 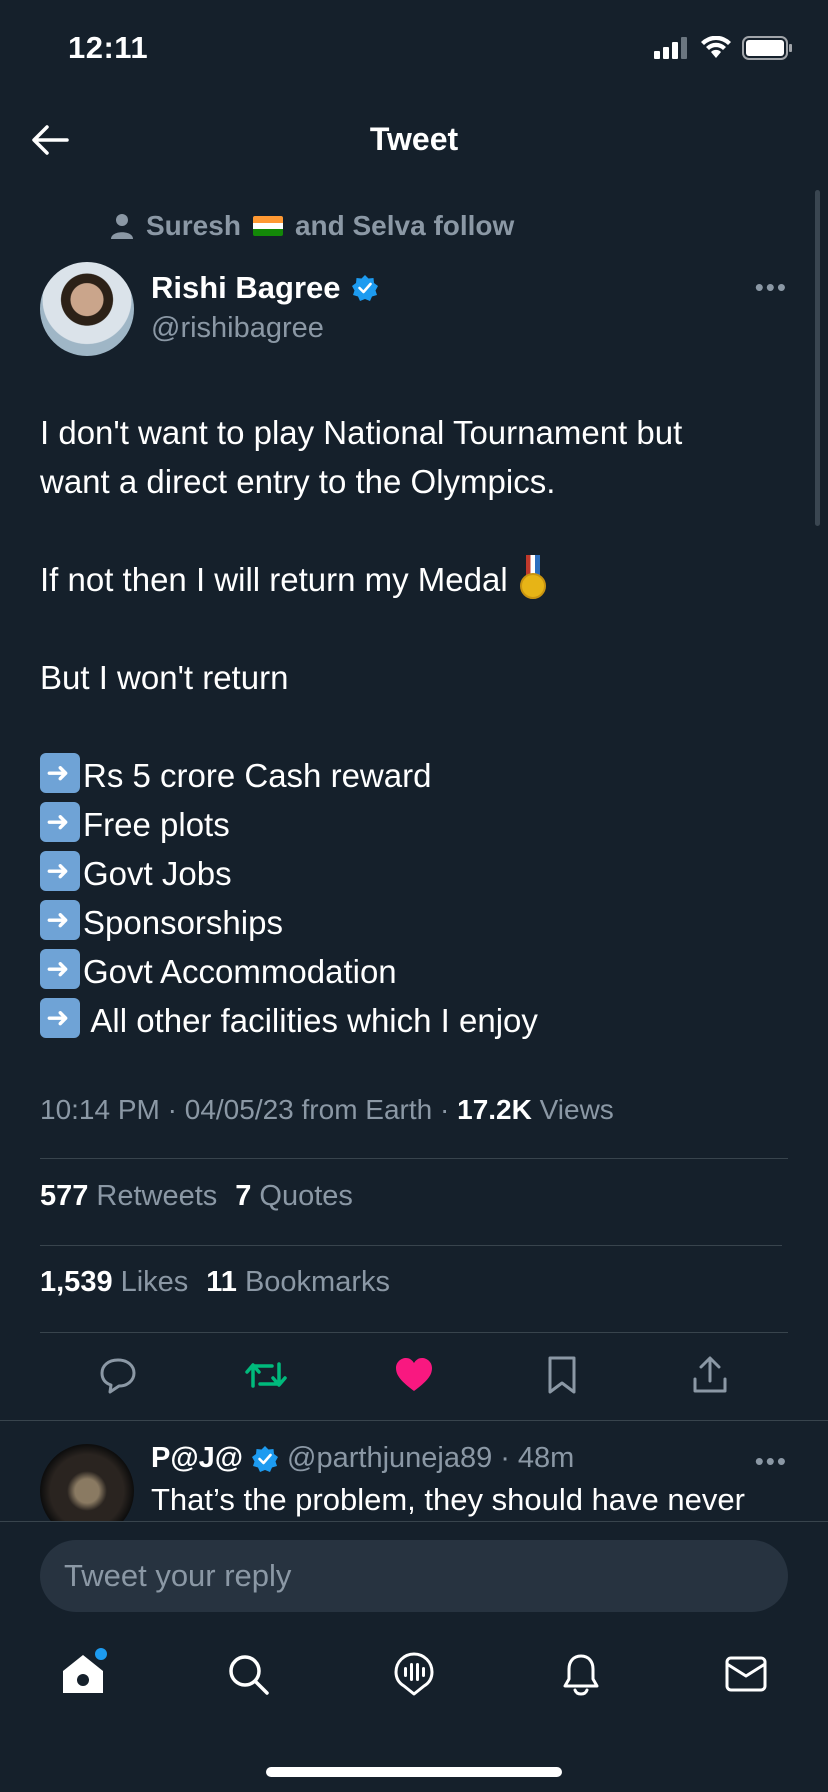 What do you see at coordinates (389, 1458) in the screenshot?
I see `reply-author-handle: @parthjuneja89` at bounding box center [389, 1458].